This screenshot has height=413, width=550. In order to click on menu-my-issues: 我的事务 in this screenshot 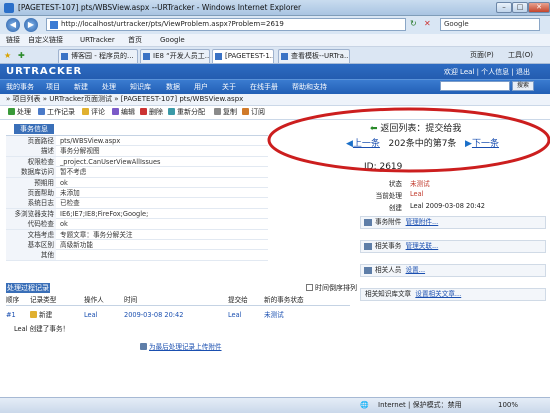, I will do `click(20, 87)`.